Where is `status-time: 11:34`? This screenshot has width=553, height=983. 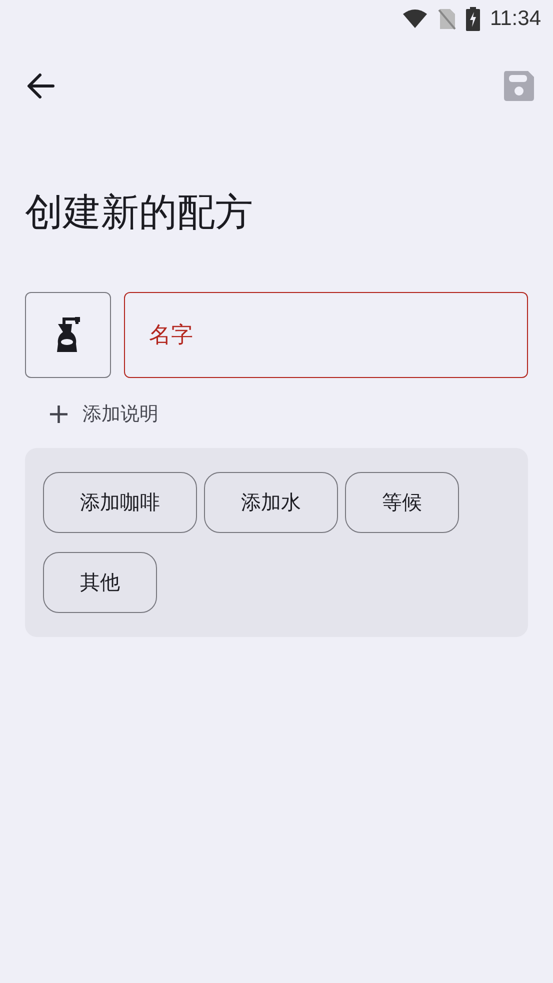 status-time: 11:34 is located at coordinates (515, 19).